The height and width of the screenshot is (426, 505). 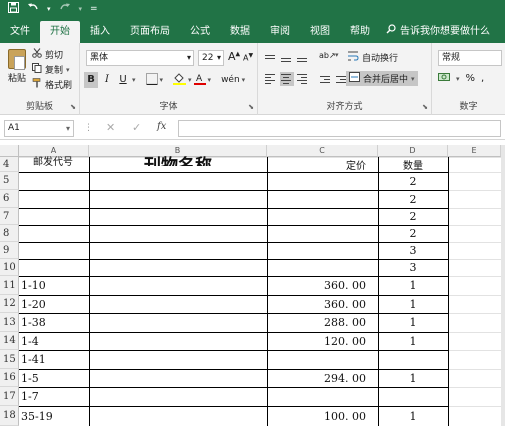 What do you see at coordinates (322, 416) in the screenshot?
I see `cell-c: 100. 00` at bounding box center [322, 416].